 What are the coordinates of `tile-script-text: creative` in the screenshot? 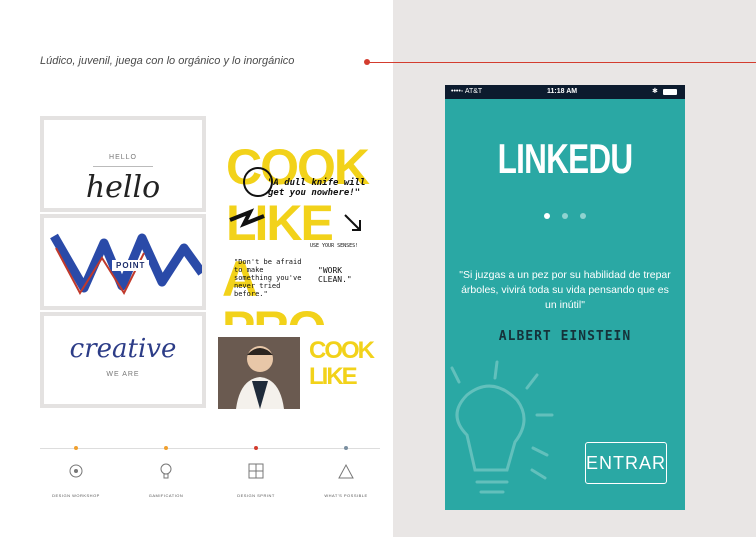 It's located at (123, 349).